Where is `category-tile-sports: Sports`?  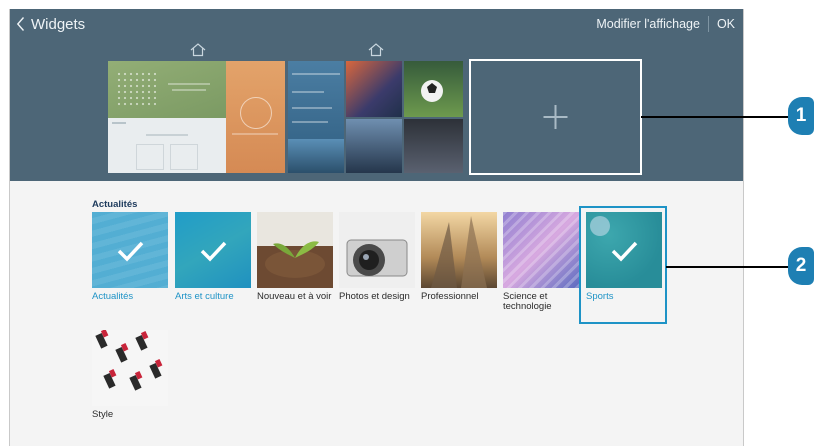
category-tile-sports: Sports is located at coordinates (626, 262).